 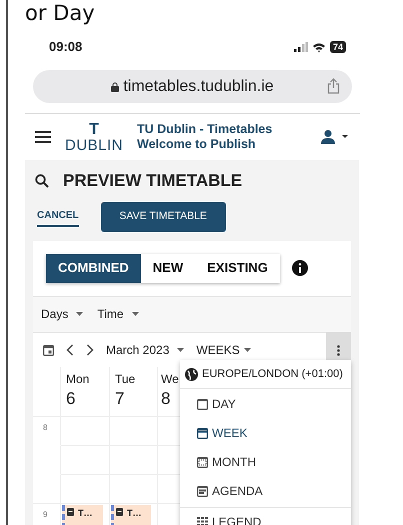 What do you see at coordinates (335, 137) in the screenshot?
I see `user-menu-icon` at bounding box center [335, 137].